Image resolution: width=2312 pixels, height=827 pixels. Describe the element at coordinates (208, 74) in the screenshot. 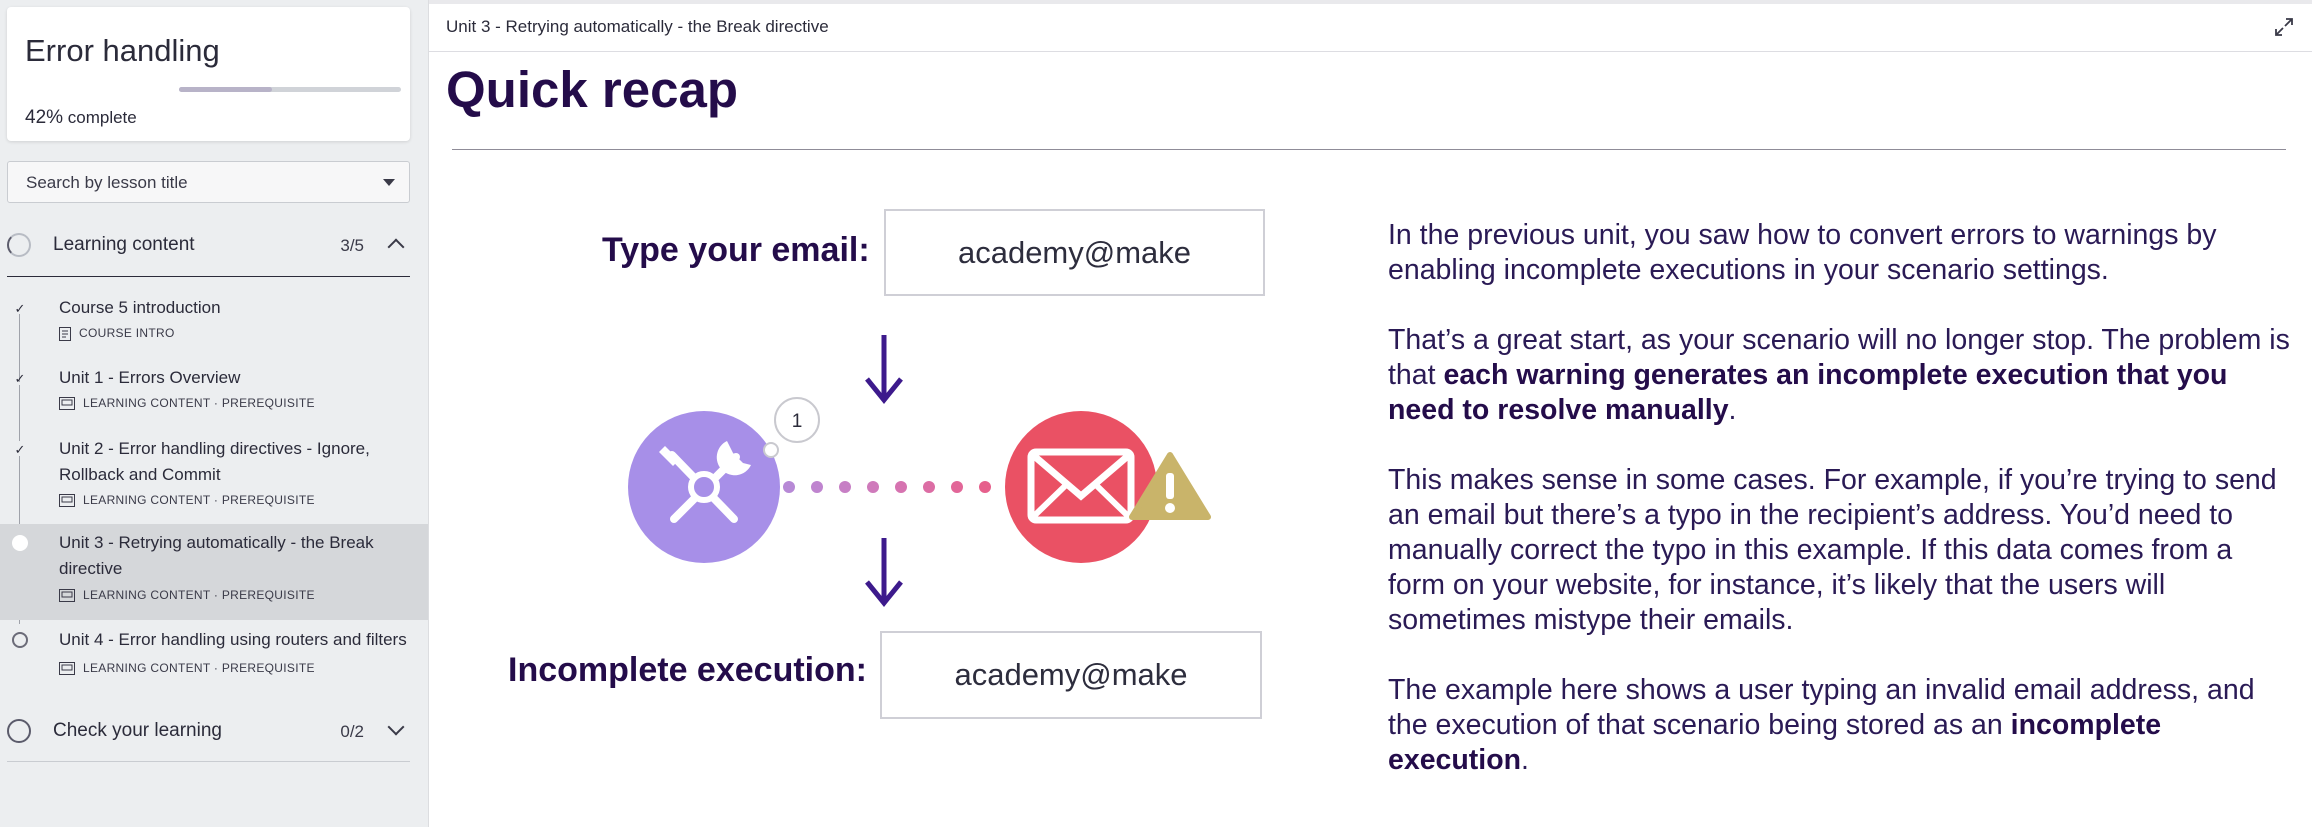

I see `course-card: Error handling 42% complete` at that location.